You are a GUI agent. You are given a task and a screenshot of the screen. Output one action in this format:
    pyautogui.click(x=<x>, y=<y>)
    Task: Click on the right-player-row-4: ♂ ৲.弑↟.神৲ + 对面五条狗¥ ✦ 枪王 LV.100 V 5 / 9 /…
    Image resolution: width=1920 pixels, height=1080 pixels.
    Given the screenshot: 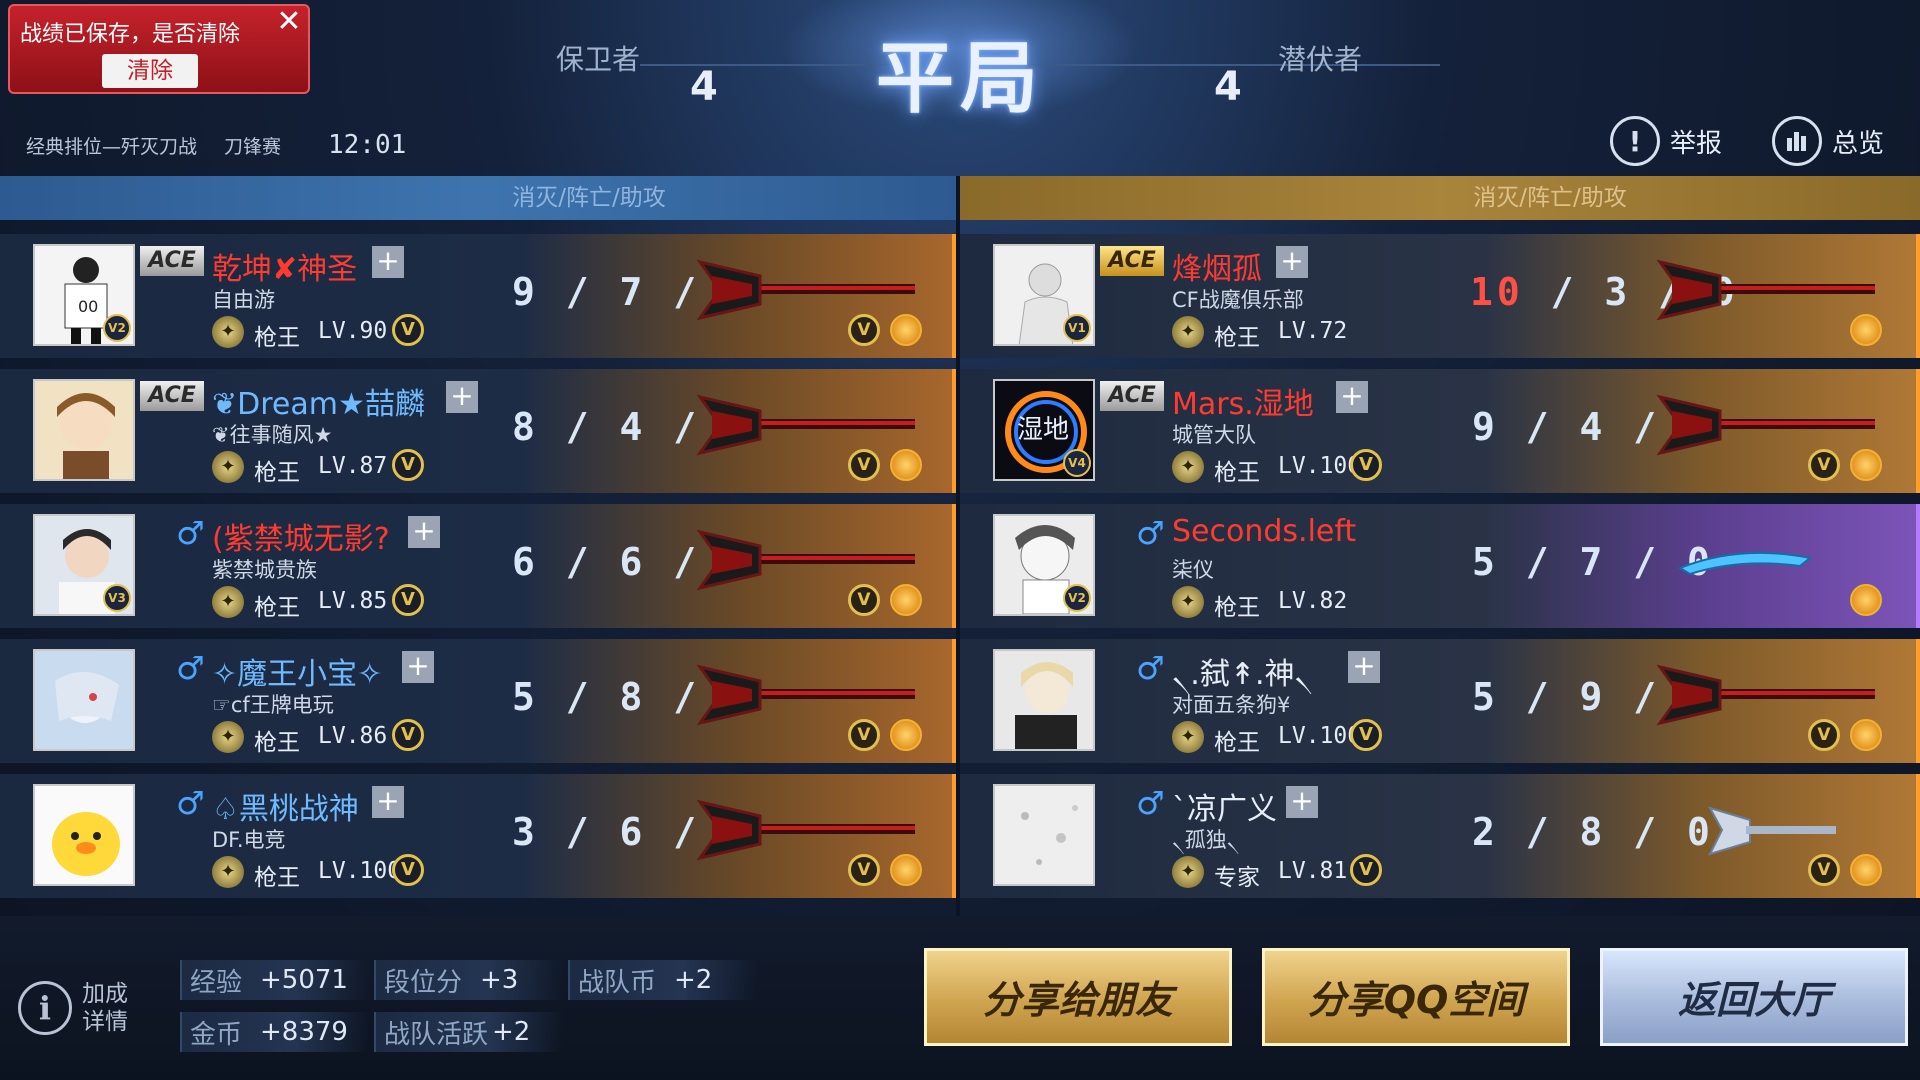 What is the action you would take?
    pyautogui.click(x=1440, y=701)
    